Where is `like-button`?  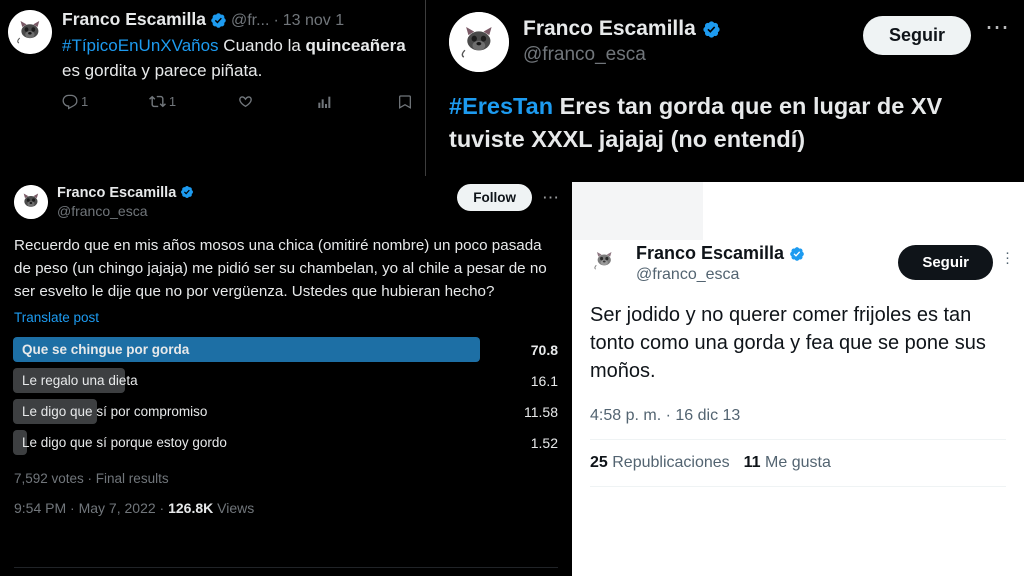 like-button is located at coordinates (247, 101).